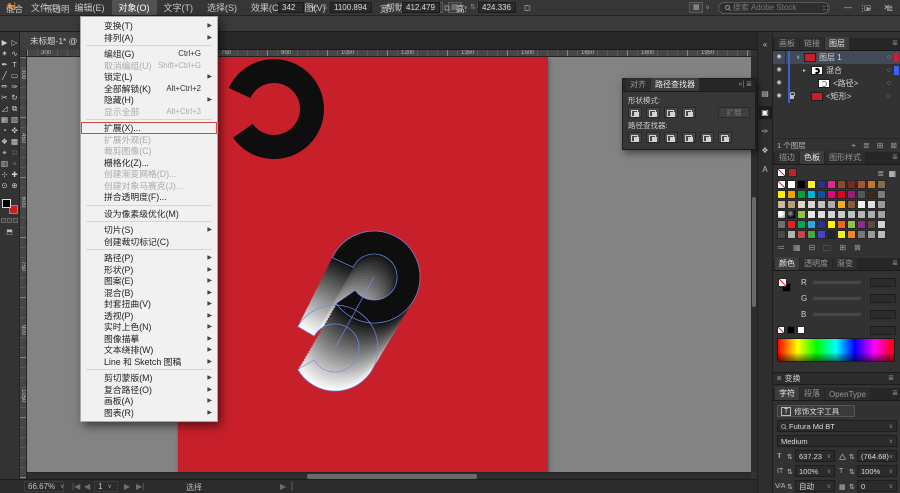  I want to click on kerning-field: 自动 ∨, so click(815, 486).